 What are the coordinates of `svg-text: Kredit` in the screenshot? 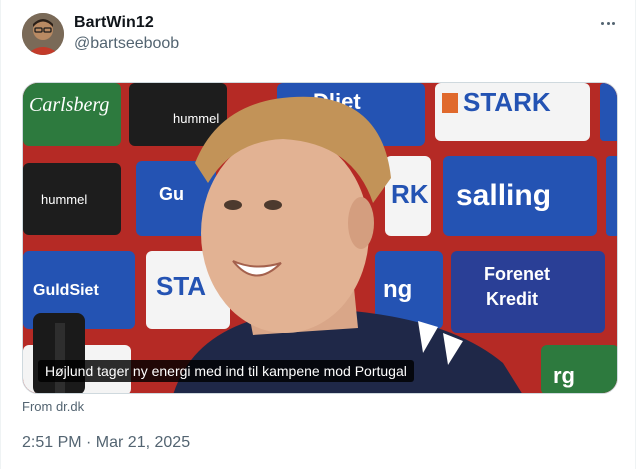 It's located at (512, 299).